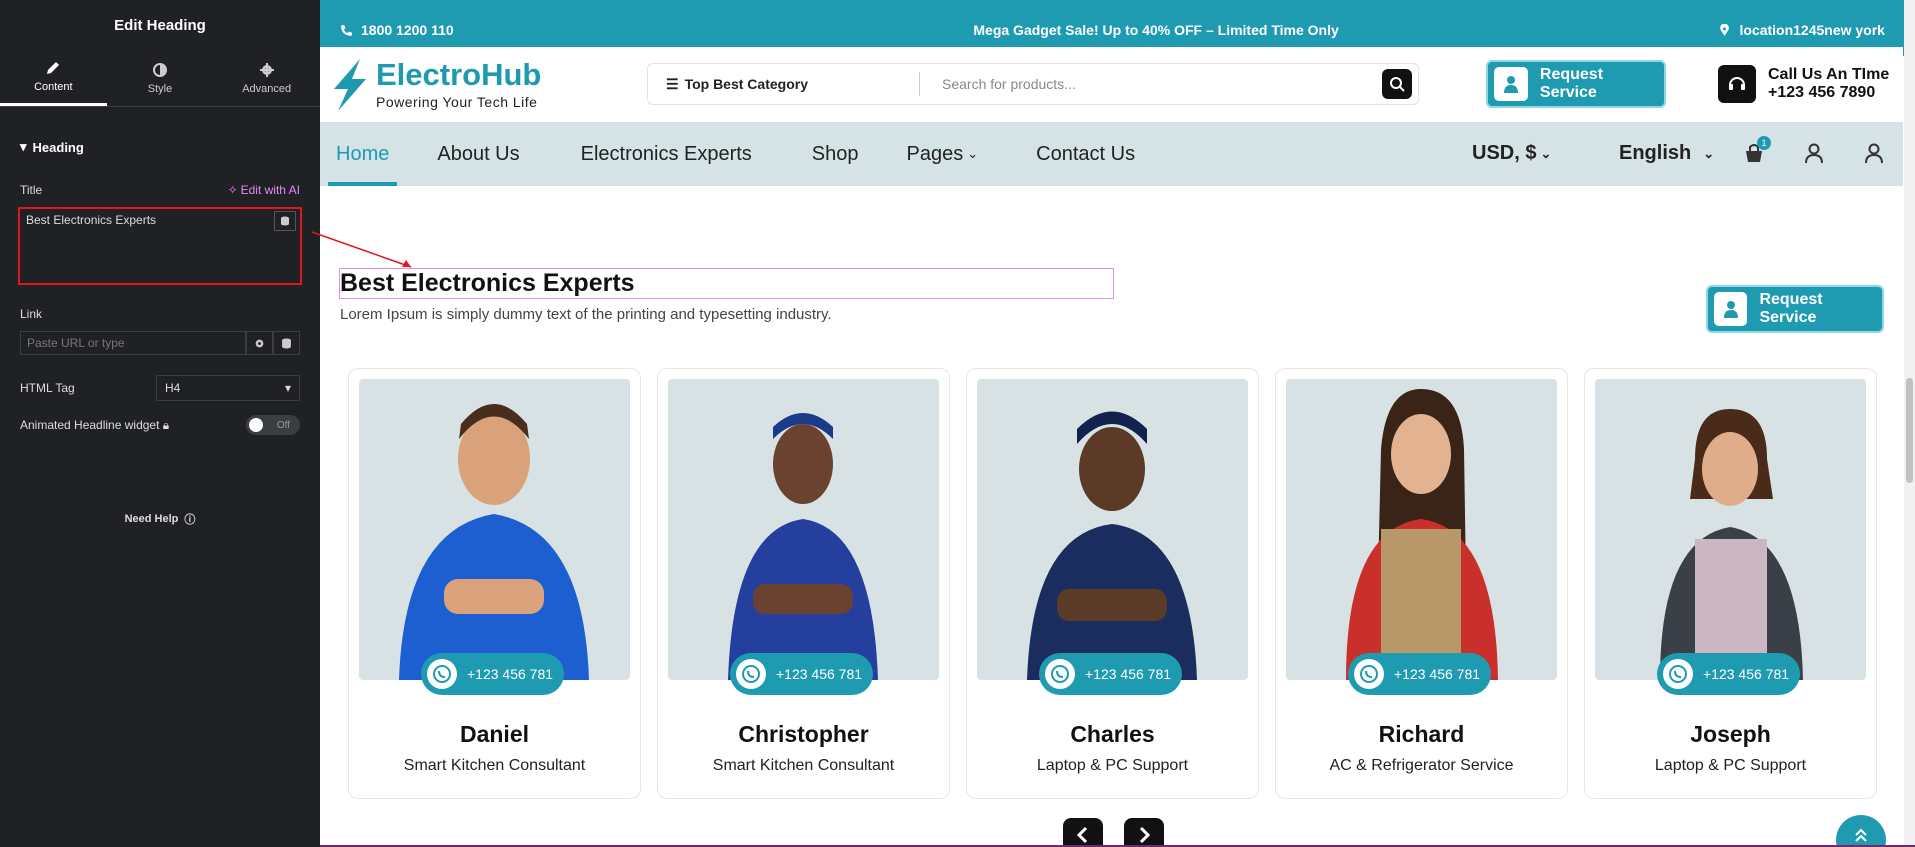 The height and width of the screenshot is (847, 1915). I want to click on section-heading: Best Electronics Experts, so click(726, 283).